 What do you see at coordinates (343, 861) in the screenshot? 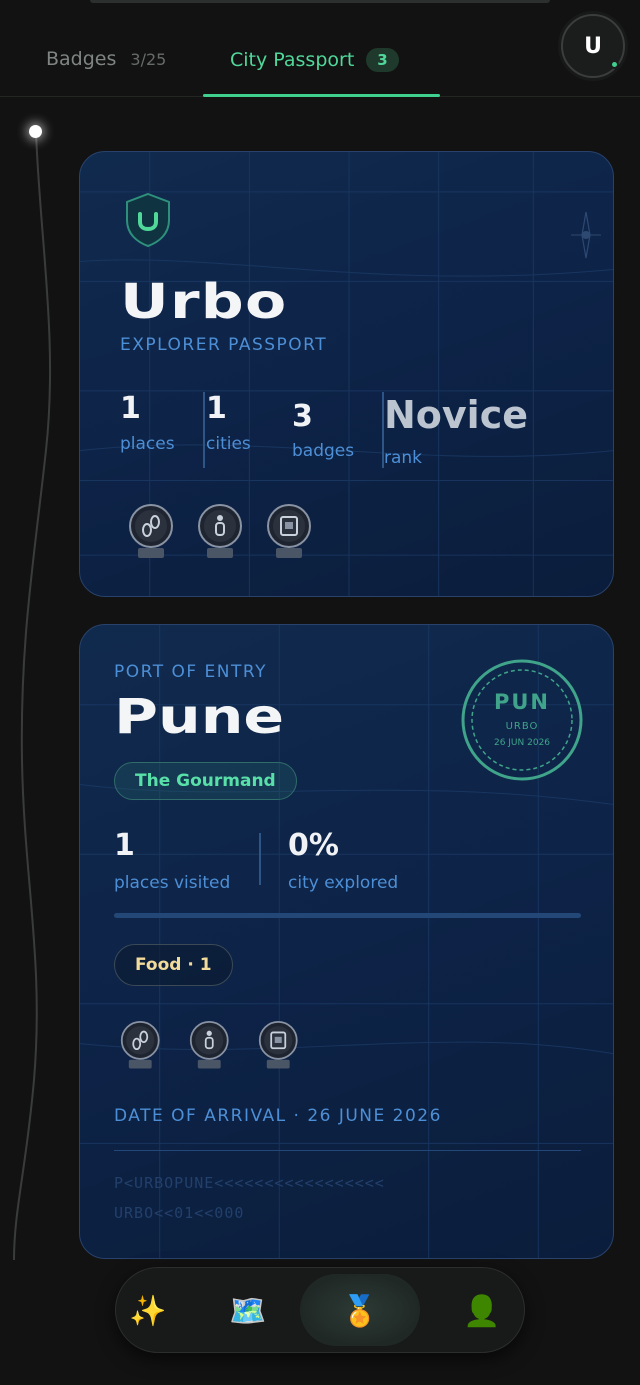
I see `stat-city-explored: 0% city explored` at bounding box center [343, 861].